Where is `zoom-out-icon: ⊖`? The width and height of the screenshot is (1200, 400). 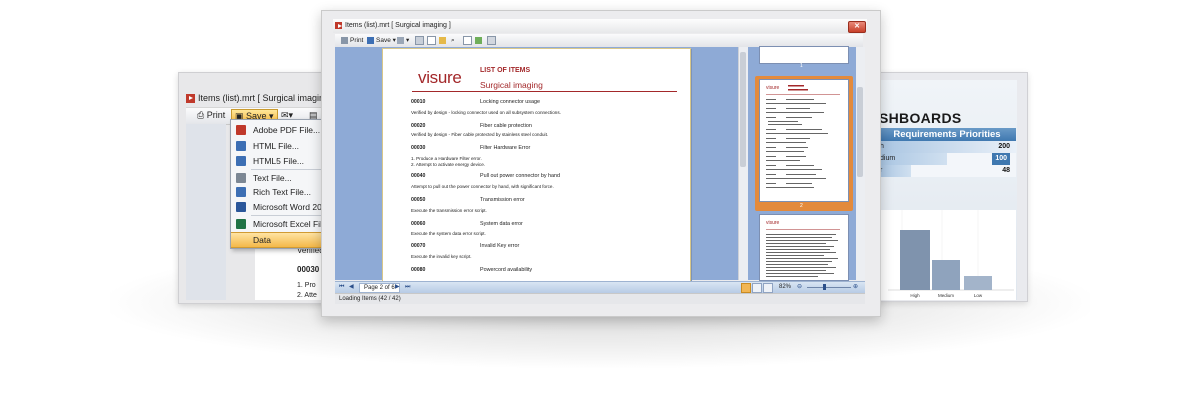 zoom-out-icon: ⊖ is located at coordinates (799, 287).